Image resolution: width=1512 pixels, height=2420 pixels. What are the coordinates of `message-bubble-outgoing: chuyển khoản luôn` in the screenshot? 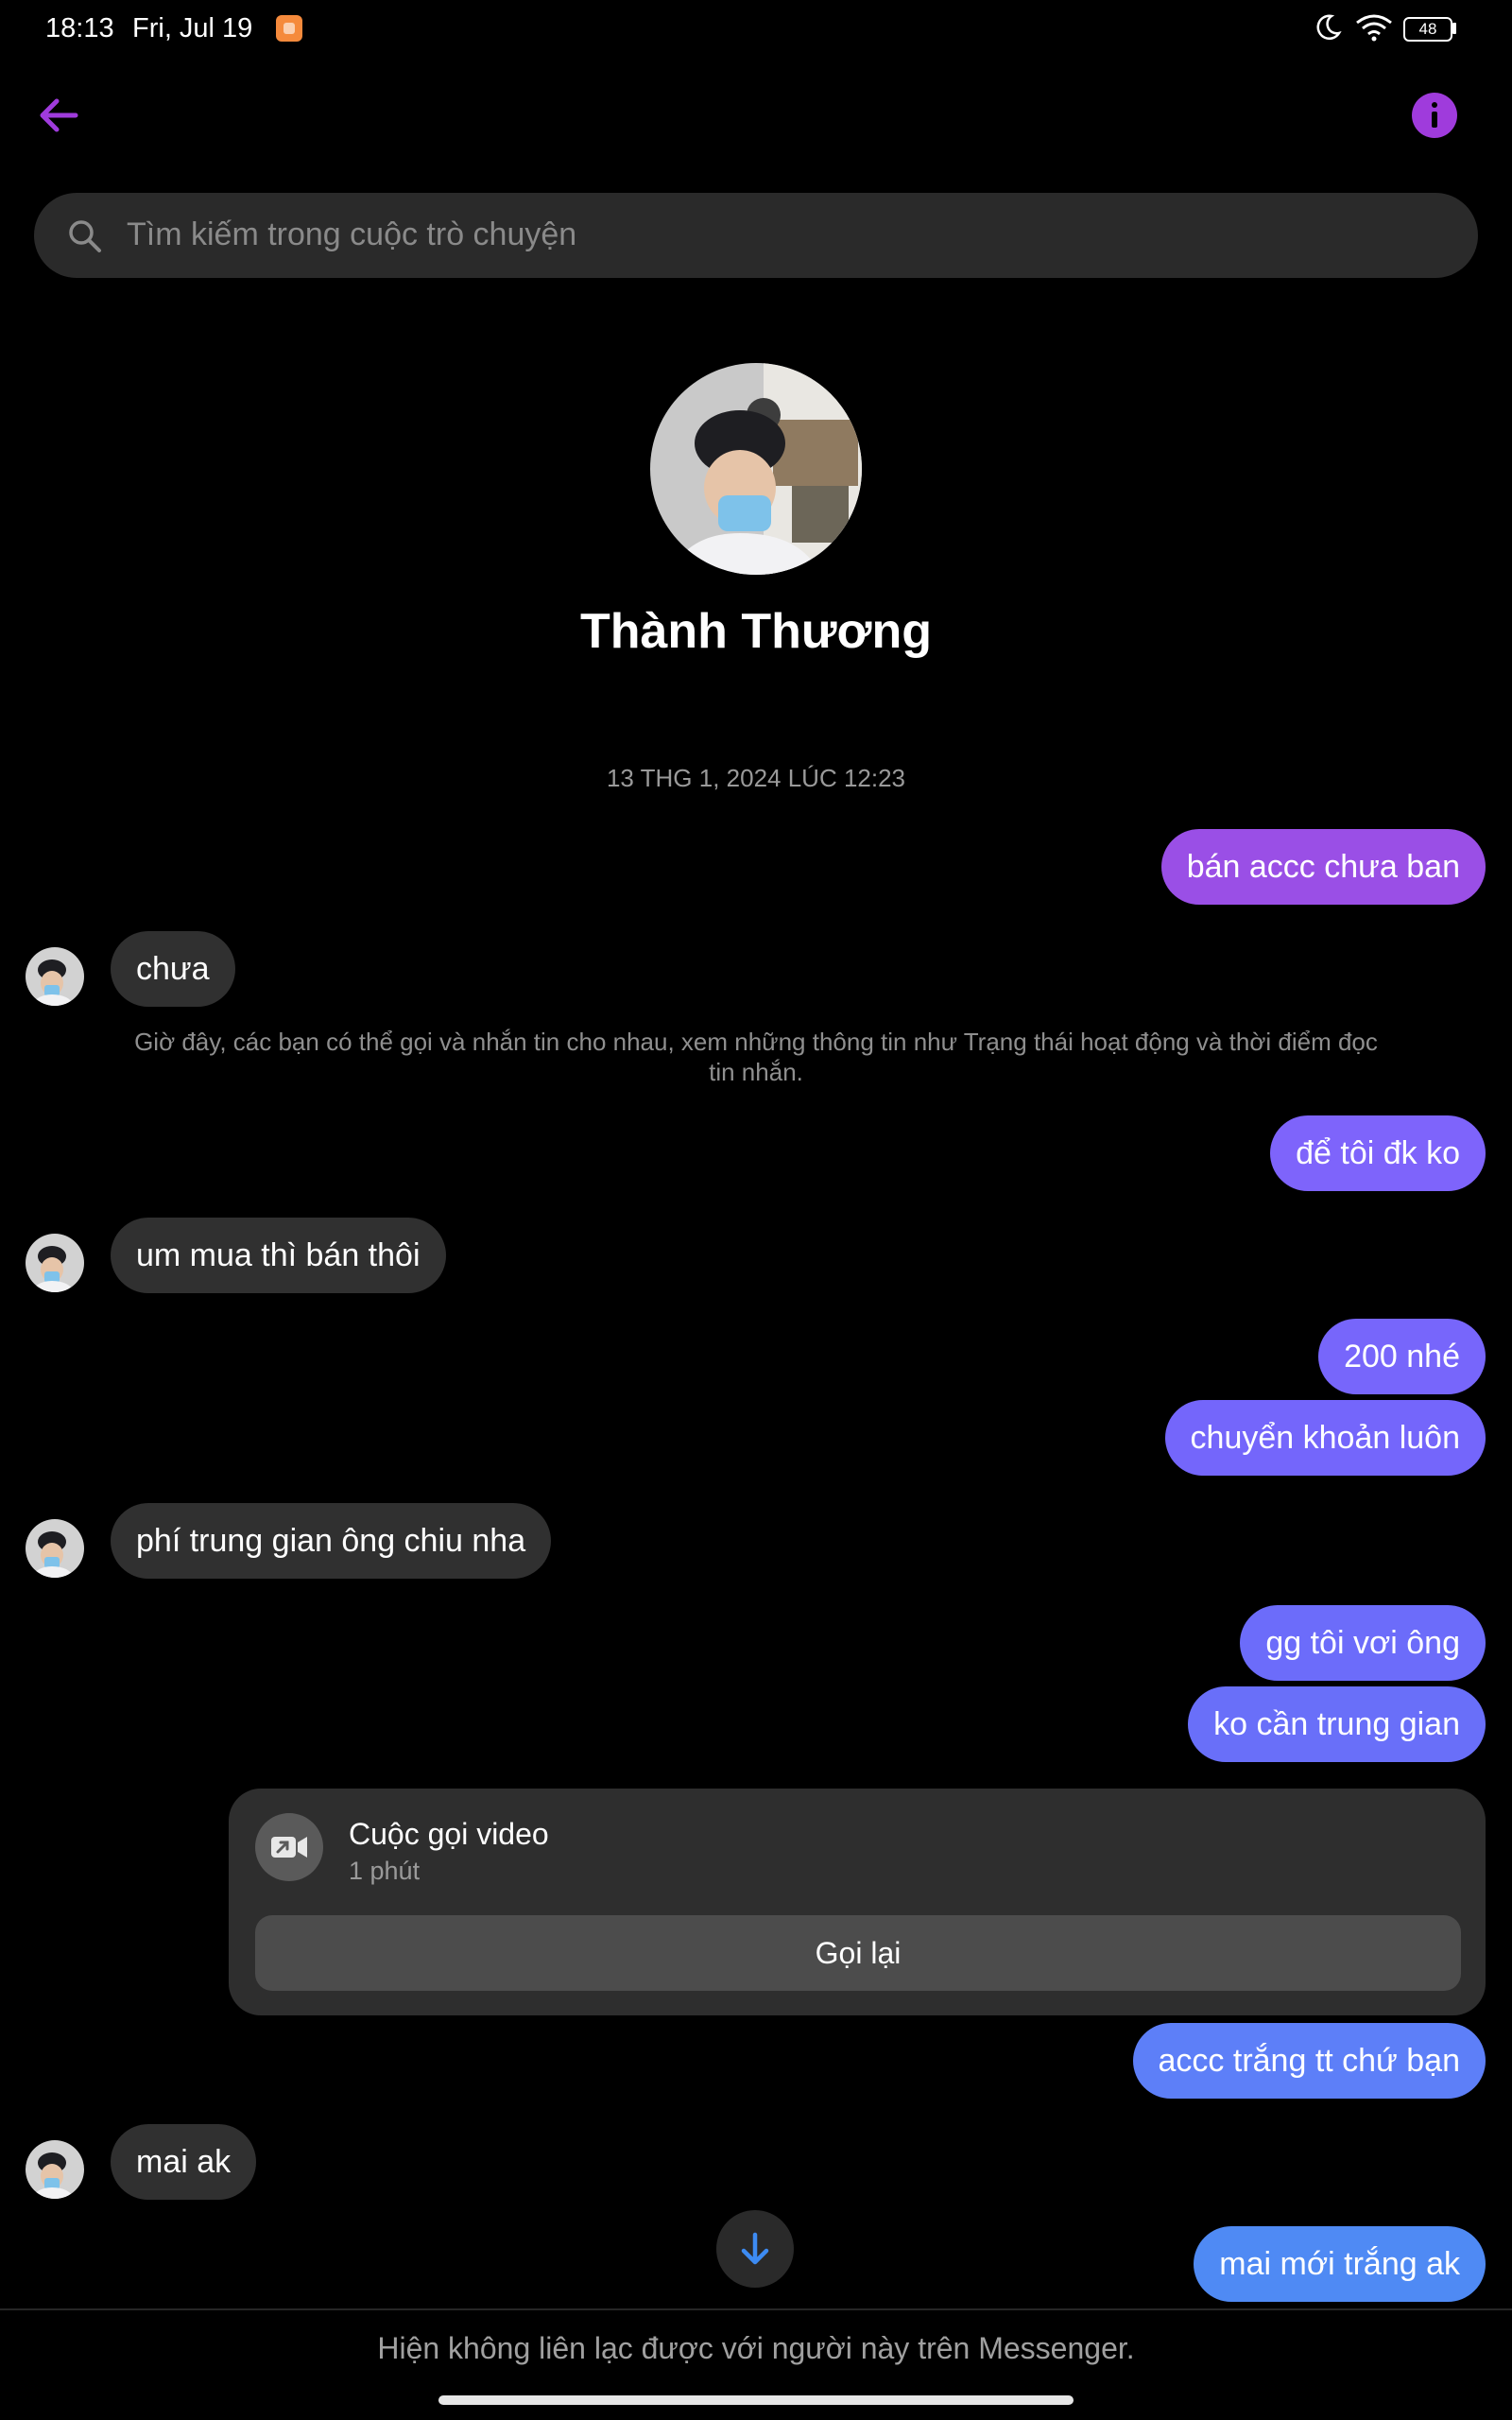 It's located at (1325, 1438).